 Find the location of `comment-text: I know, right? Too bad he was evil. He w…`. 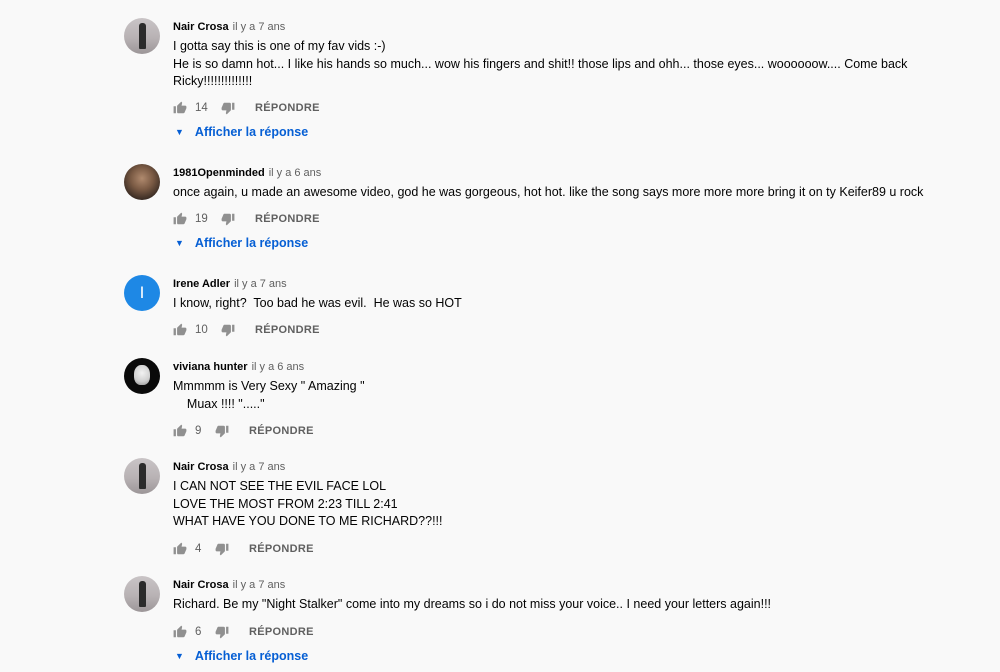

comment-text: I know, right? Too bad he was evil. He w… is located at coordinates (317, 303).